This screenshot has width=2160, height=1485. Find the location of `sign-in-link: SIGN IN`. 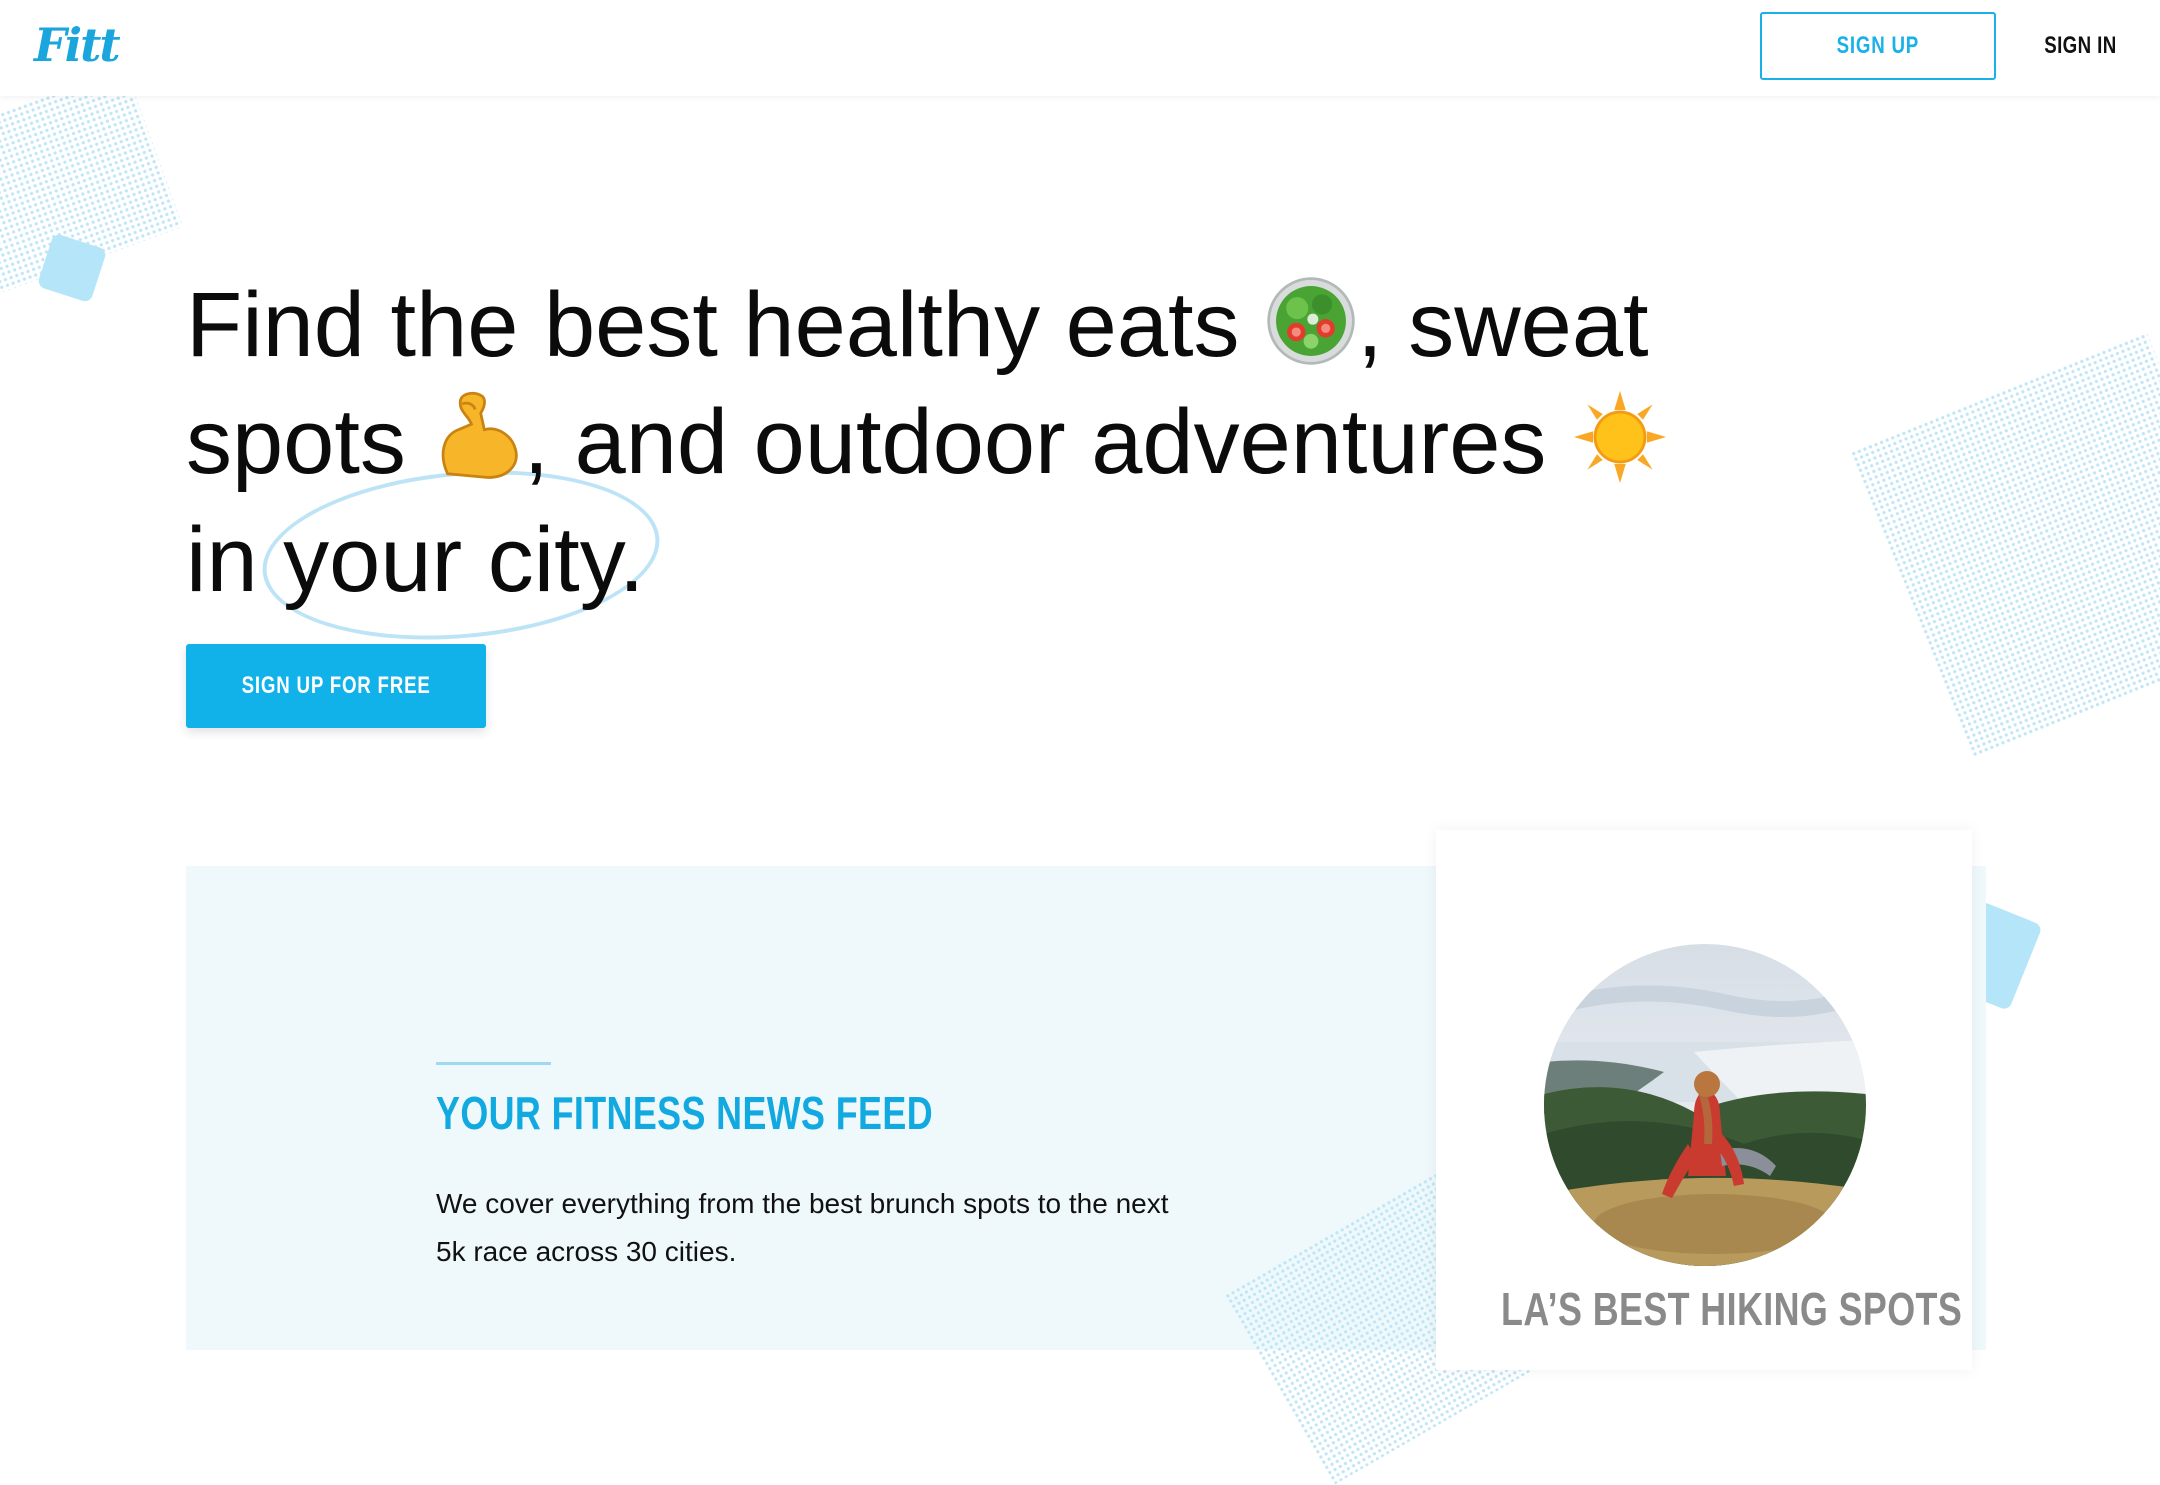

sign-in-link: SIGN IN is located at coordinates (2080, 46).